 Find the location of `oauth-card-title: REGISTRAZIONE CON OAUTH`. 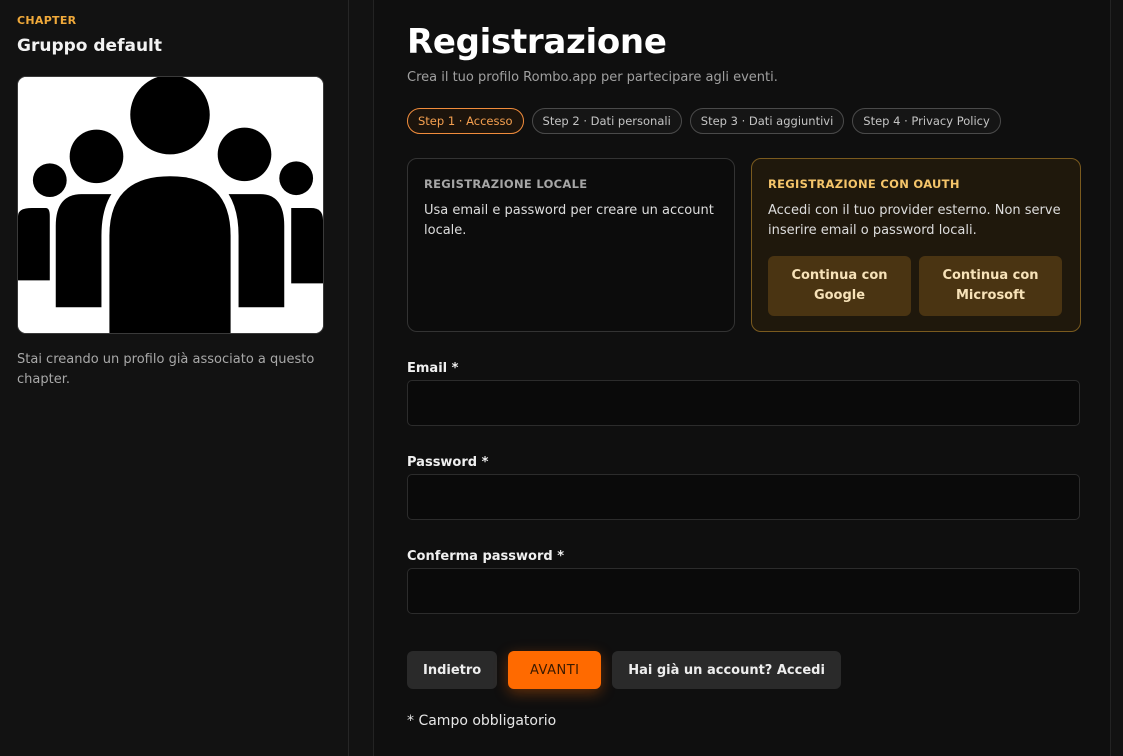

oauth-card-title: REGISTRAZIONE CON OAUTH is located at coordinates (864, 184).